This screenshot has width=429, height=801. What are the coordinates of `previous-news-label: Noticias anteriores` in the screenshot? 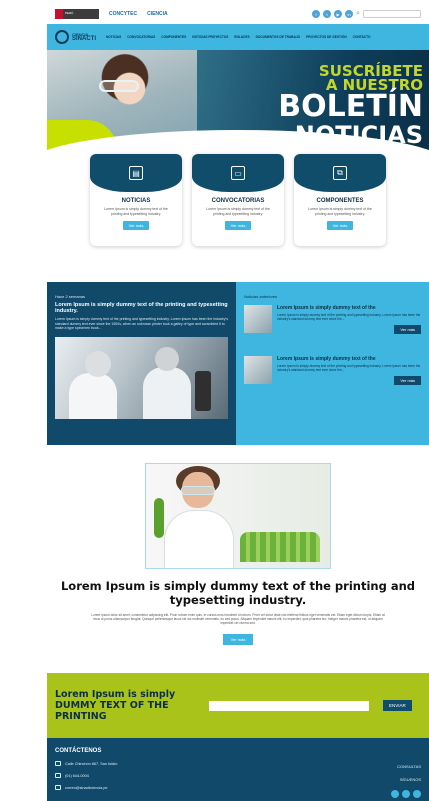 It's located at (261, 296).